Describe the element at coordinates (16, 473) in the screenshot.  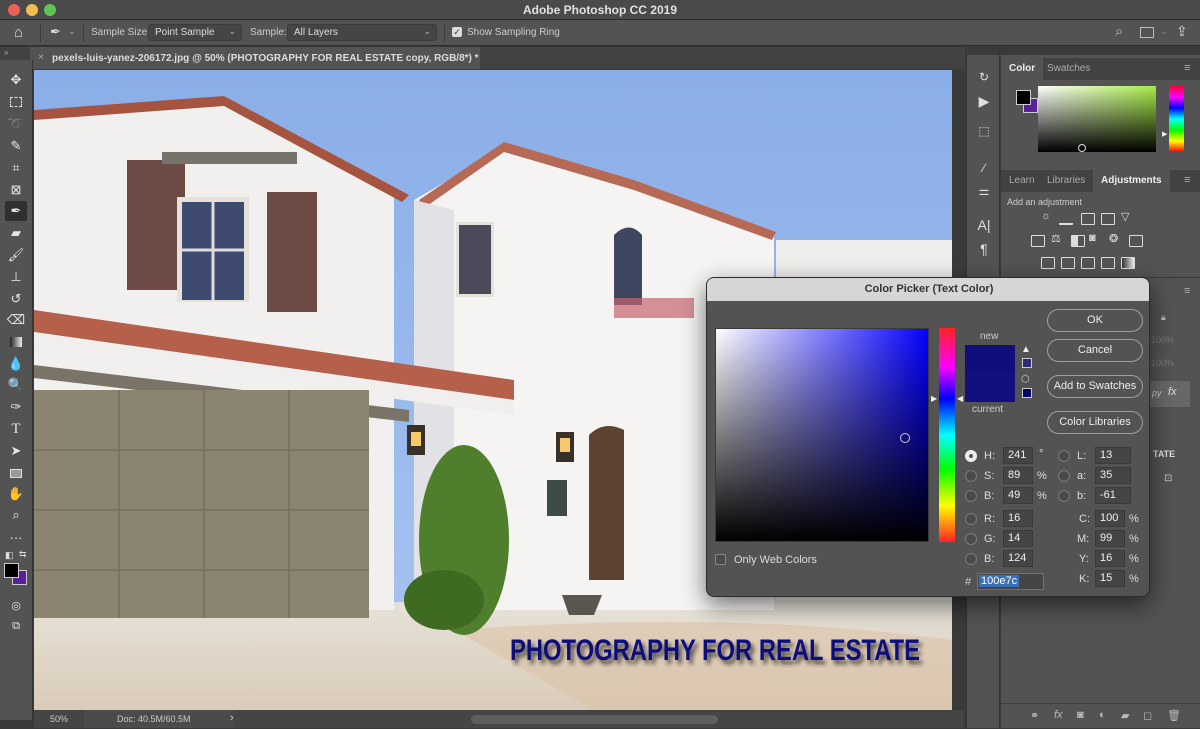
I see `rectangle-tool-icon` at that location.